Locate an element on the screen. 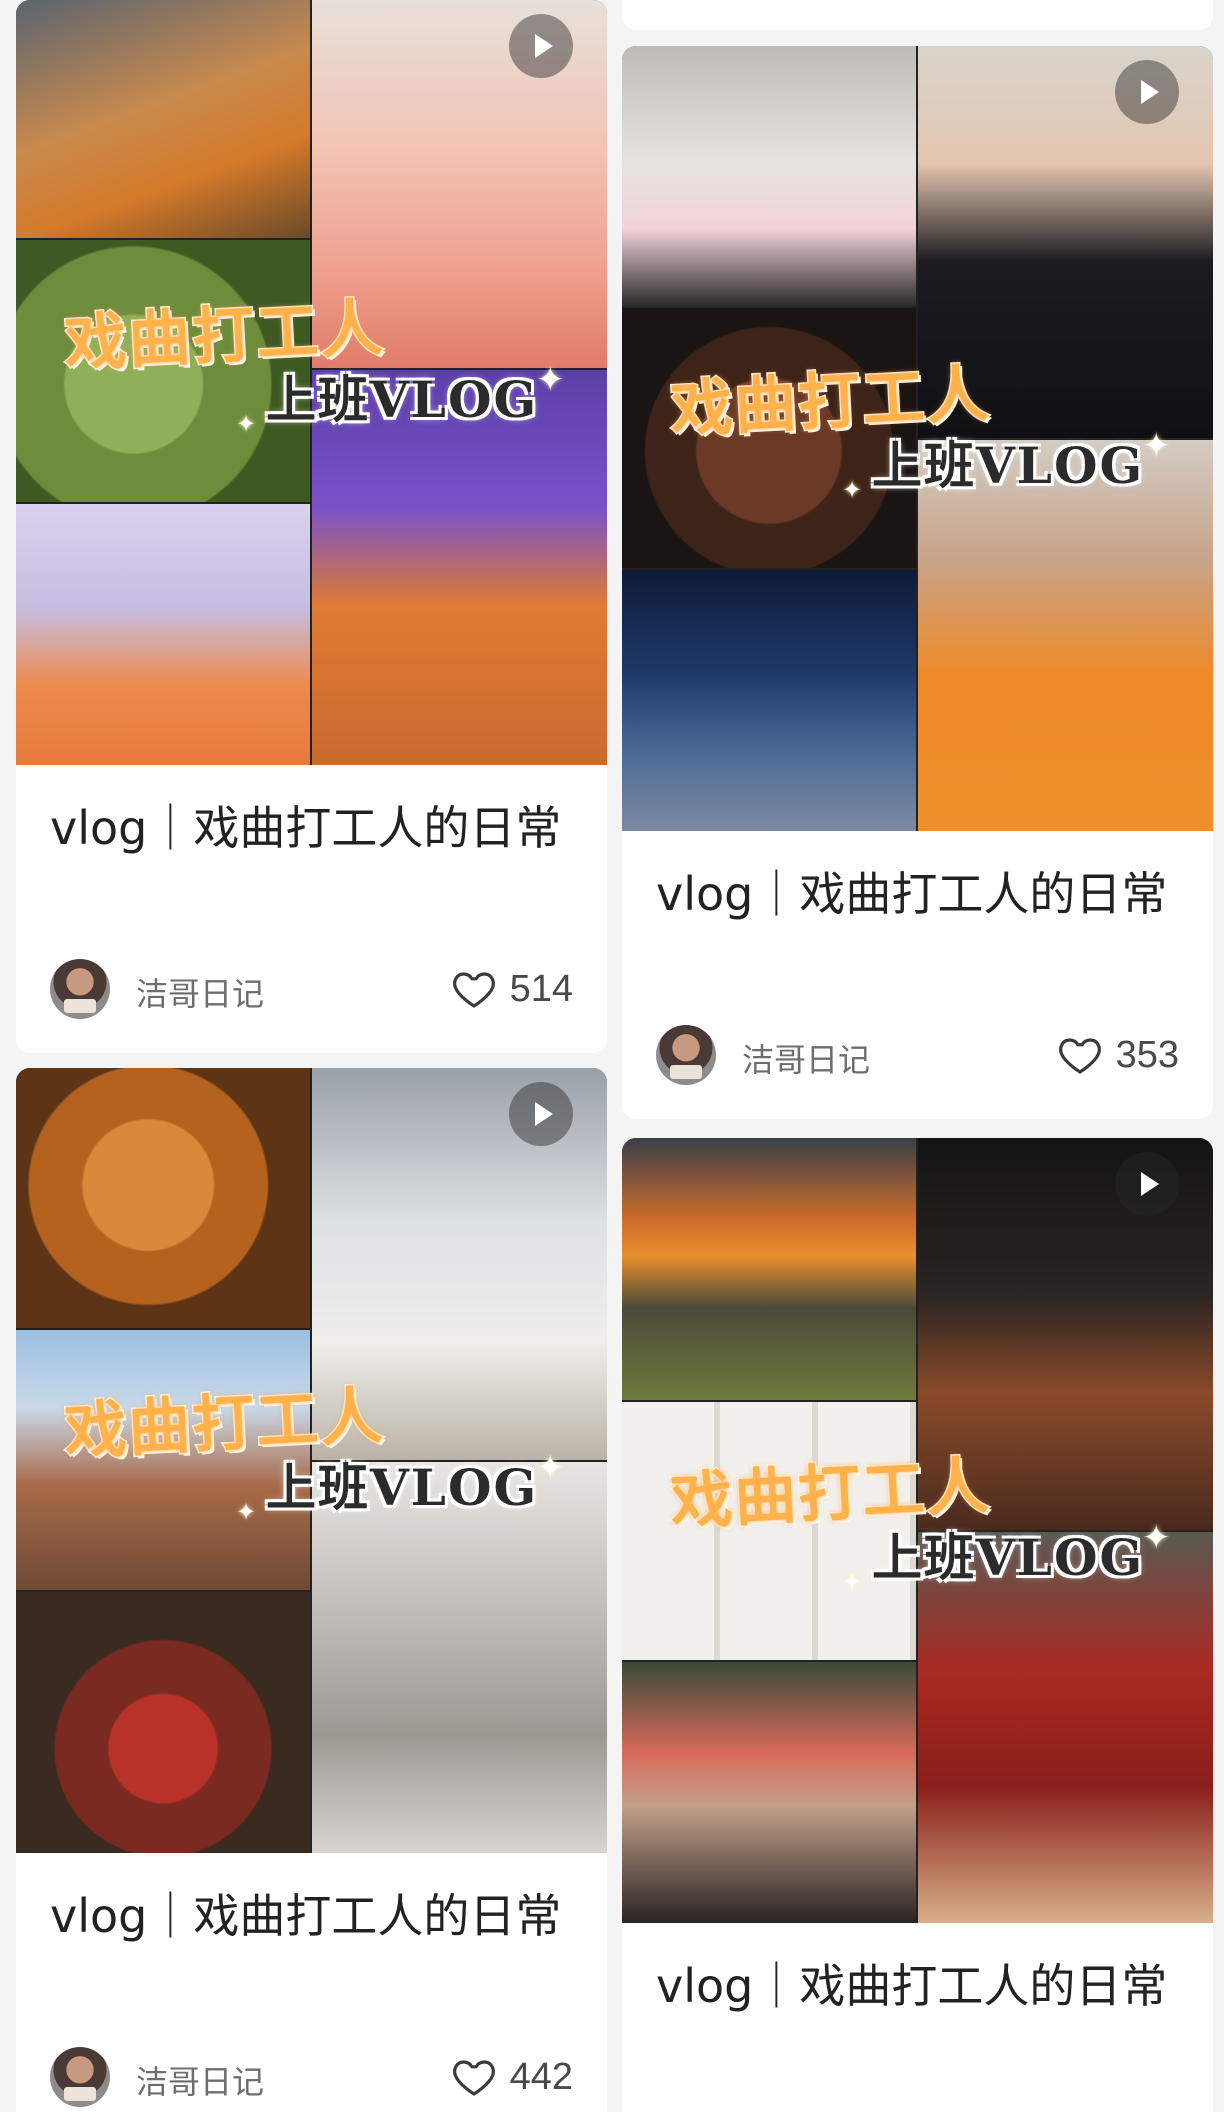  like-count: 353 is located at coordinates (1147, 1054).